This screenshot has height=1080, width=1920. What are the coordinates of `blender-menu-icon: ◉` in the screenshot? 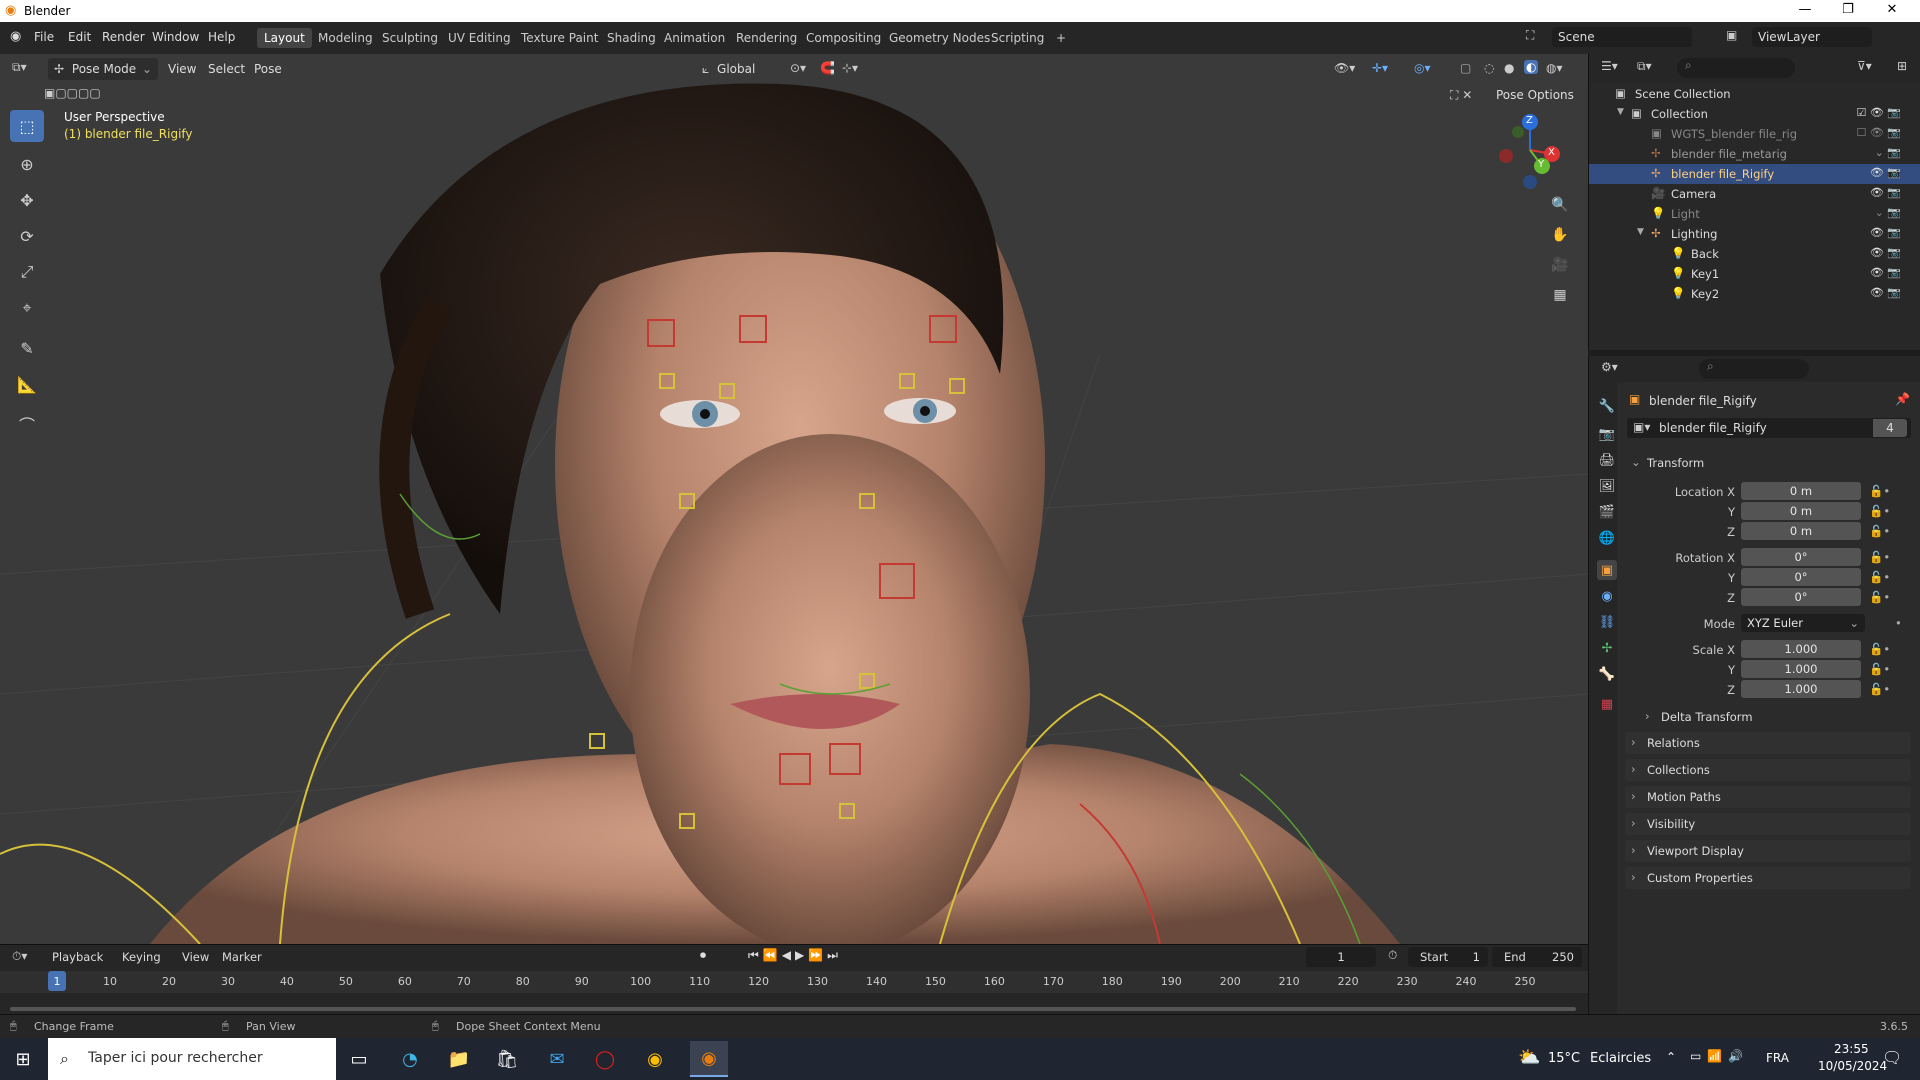 It's located at (15, 36).